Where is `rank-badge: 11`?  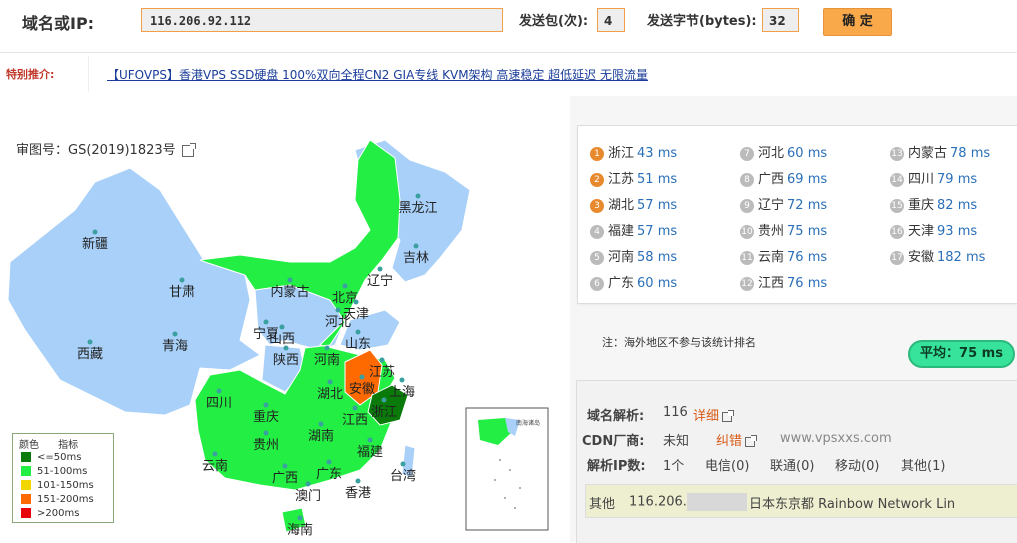 rank-badge: 11 is located at coordinates (747, 257).